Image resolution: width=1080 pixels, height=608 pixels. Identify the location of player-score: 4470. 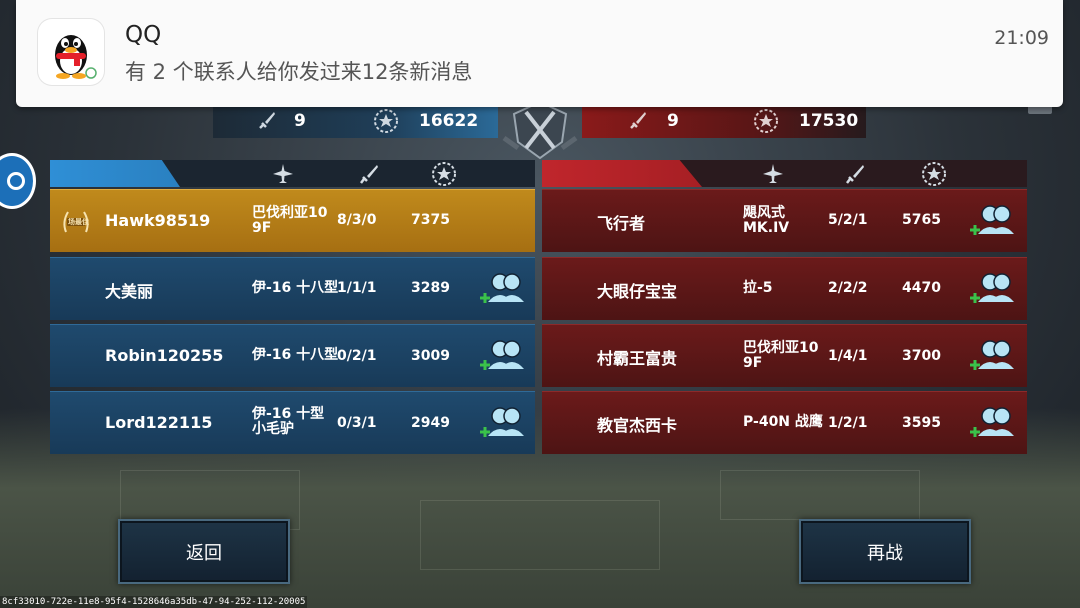
(921, 288).